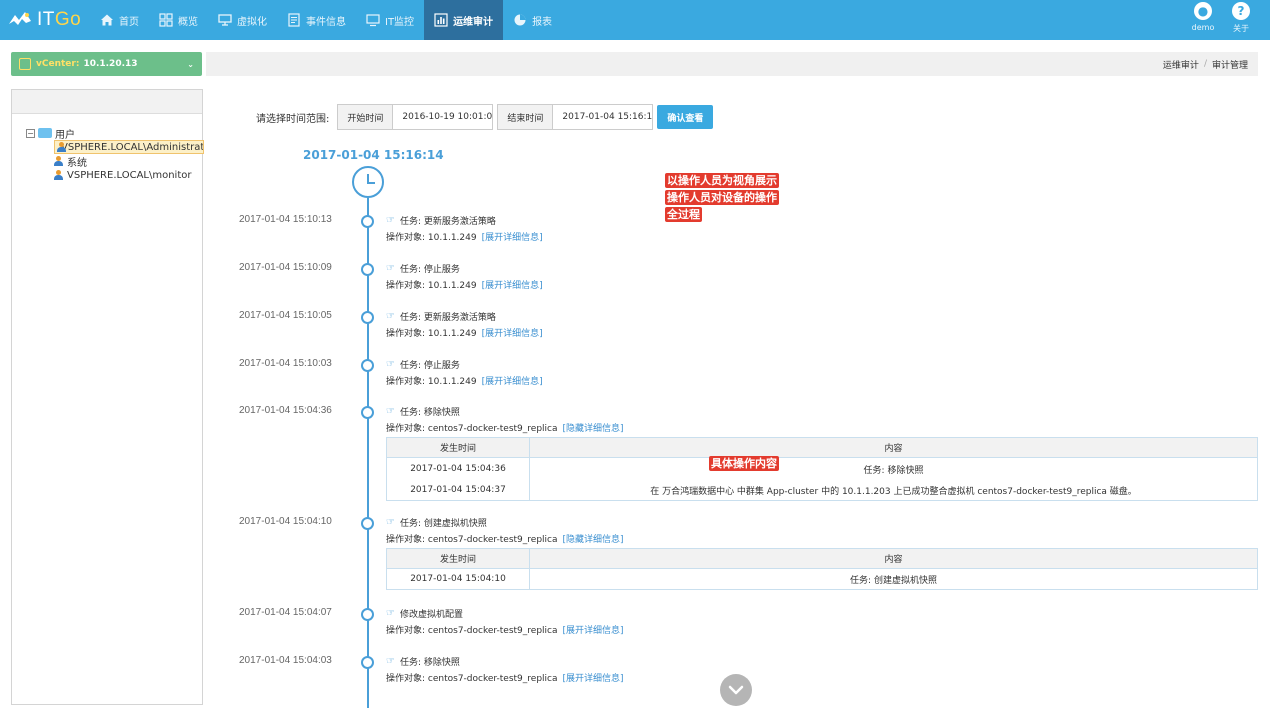  What do you see at coordinates (443, 117) in the screenshot?
I see `start-time-input: 2016-10-19 10:01:00` at bounding box center [443, 117].